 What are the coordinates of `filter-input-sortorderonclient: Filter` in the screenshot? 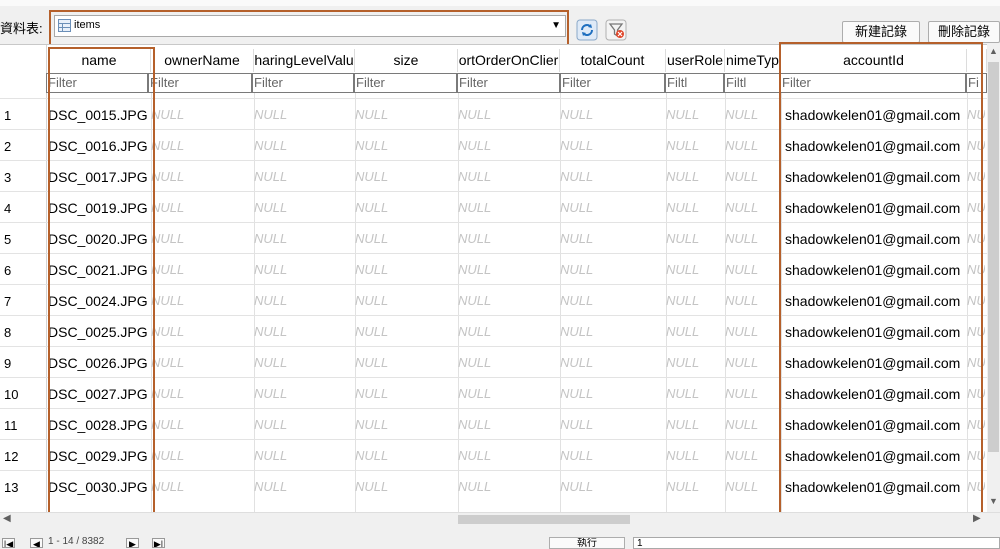 It's located at (508, 83).